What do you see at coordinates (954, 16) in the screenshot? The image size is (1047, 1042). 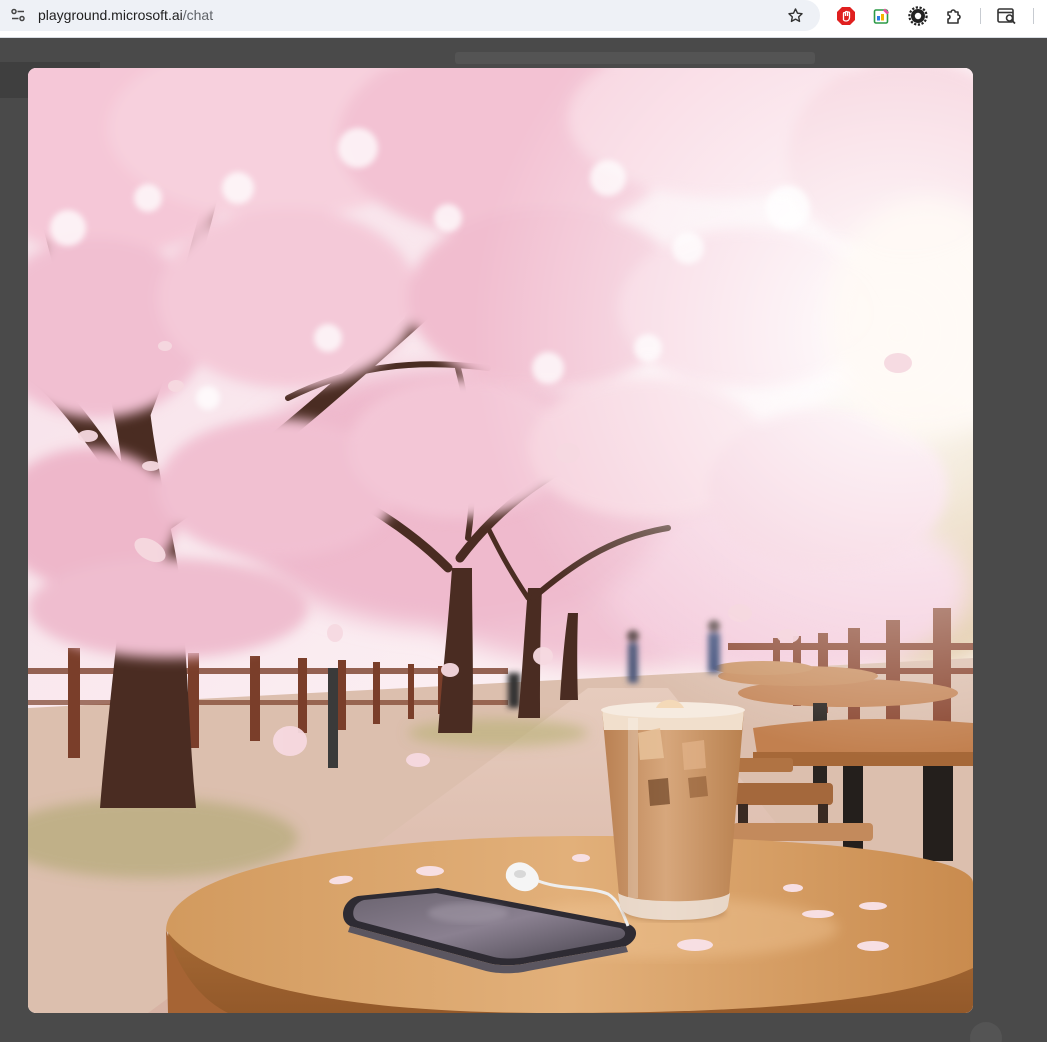 I see `puzzle-extensions-icon` at bounding box center [954, 16].